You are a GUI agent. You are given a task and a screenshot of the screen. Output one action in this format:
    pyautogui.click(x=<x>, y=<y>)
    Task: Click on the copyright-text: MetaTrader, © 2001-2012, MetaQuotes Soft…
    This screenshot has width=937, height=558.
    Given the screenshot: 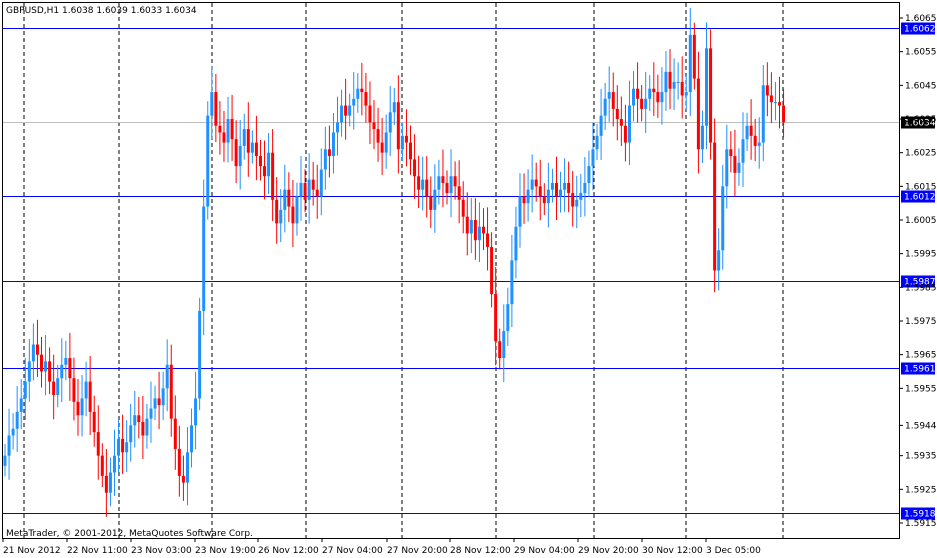 What is the action you would take?
    pyautogui.click(x=129, y=534)
    